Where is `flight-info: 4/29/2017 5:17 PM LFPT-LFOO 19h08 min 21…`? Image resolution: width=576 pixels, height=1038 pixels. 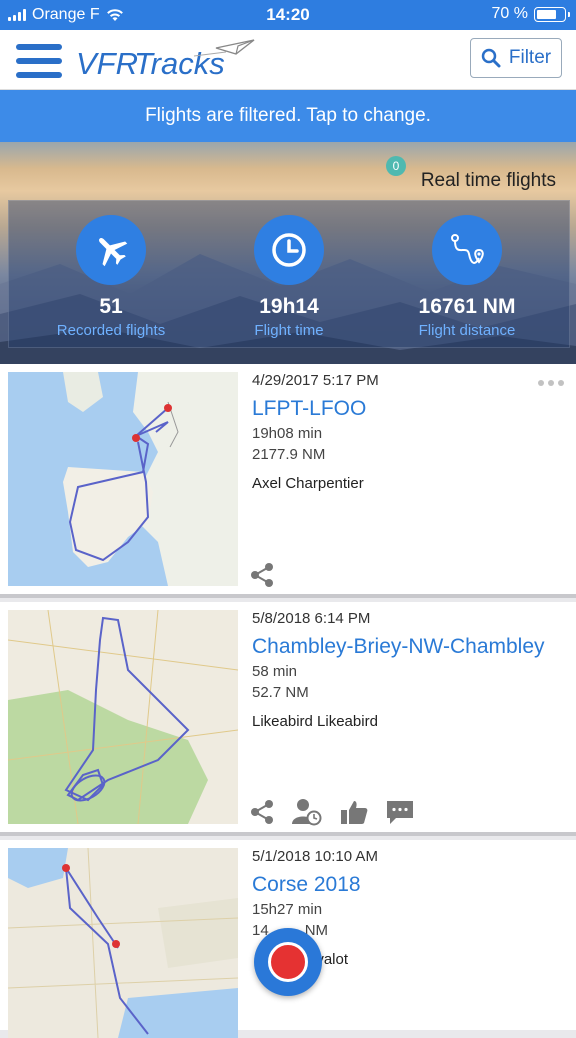 flight-info: 4/29/2017 5:17 PM LFPT-LFOO 19h08 min 21… is located at coordinates (409, 432).